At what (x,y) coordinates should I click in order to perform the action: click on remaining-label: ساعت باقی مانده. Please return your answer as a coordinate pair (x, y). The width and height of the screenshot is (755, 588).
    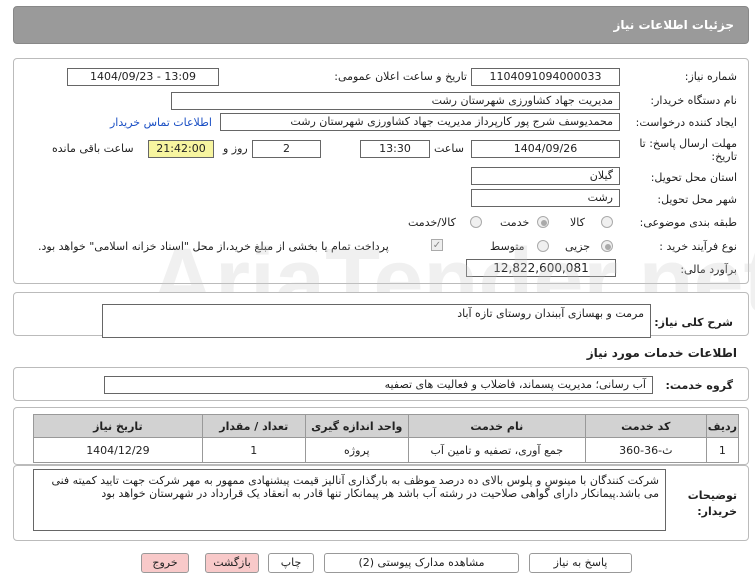
    Looking at the image, I should click on (93, 148).